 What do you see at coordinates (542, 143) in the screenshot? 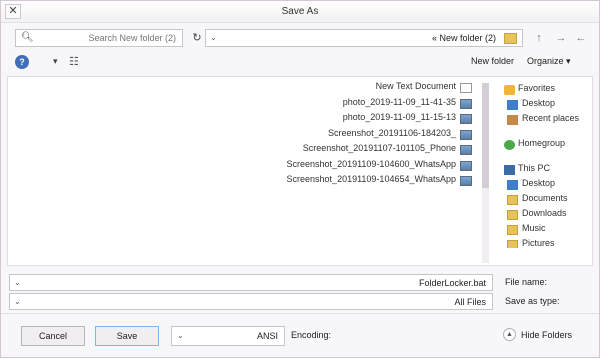
I see `nav-label: Homegroup` at bounding box center [542, 143].